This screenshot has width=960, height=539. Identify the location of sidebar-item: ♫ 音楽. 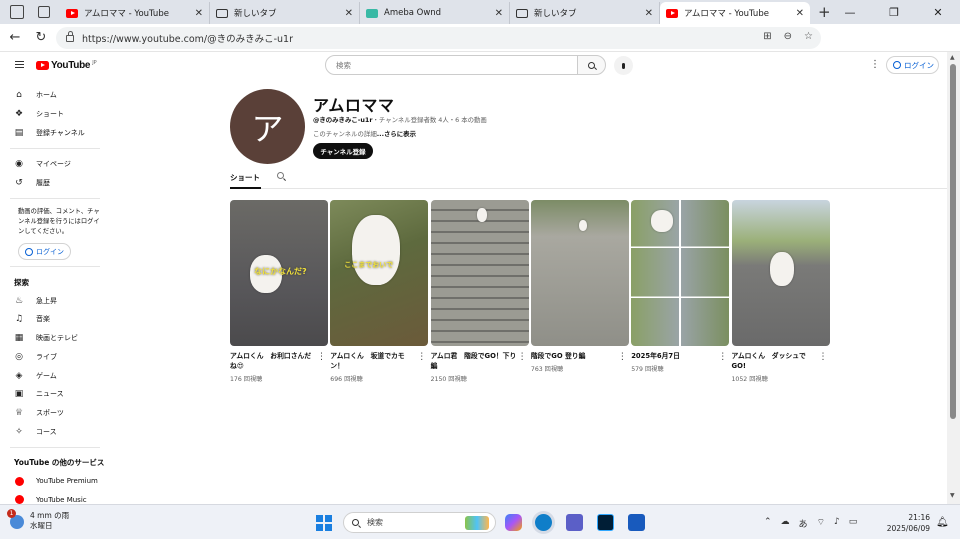
(55, 319).